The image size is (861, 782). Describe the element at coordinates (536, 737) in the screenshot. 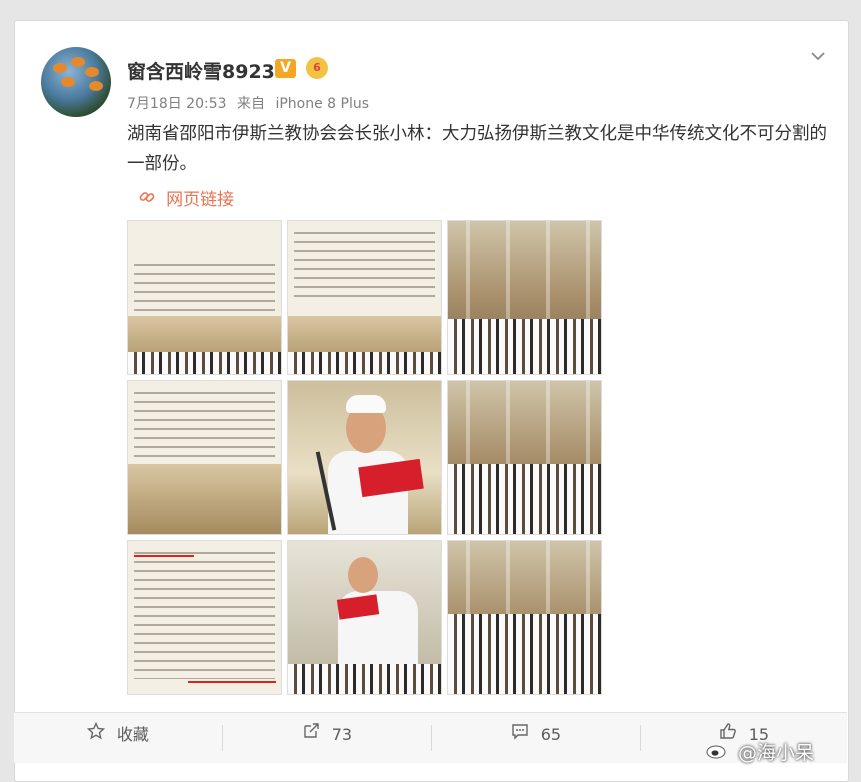

I see `comment-button: 65` at that location.